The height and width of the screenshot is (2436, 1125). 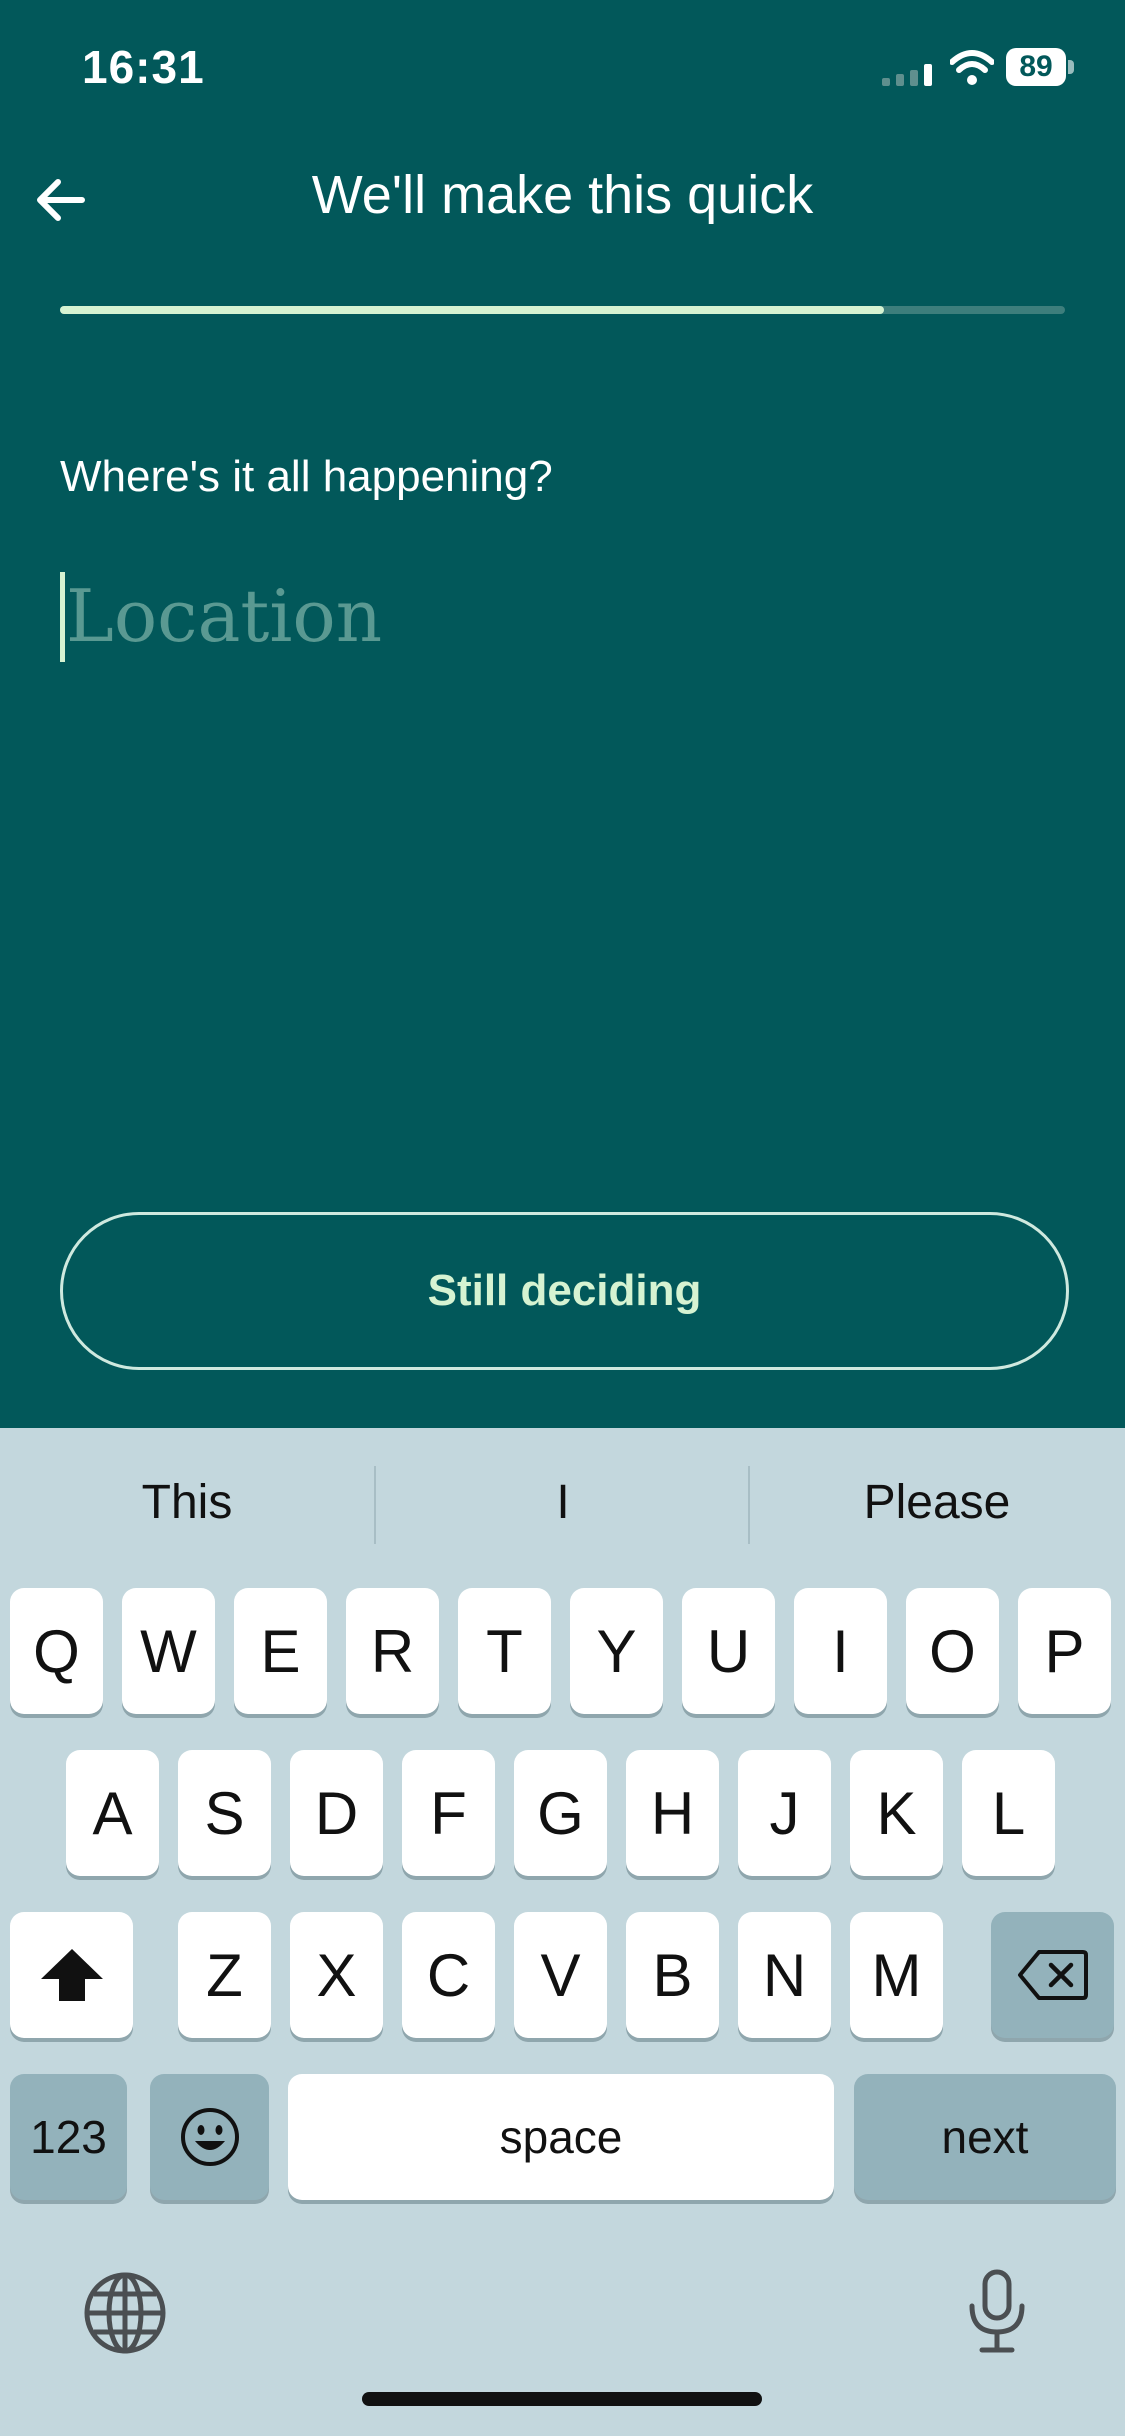 I want to click on next-key: next, so click(x=985, y=2137).